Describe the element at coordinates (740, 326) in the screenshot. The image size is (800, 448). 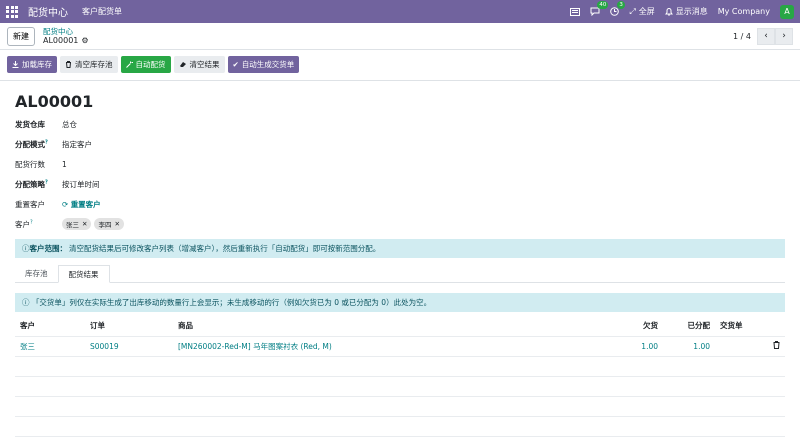
I see `col-delivery: 交货单` at that location.